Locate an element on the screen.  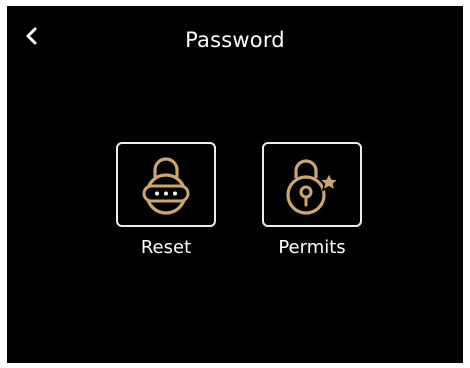
page-title: Password is located at coordinates (235, 40).